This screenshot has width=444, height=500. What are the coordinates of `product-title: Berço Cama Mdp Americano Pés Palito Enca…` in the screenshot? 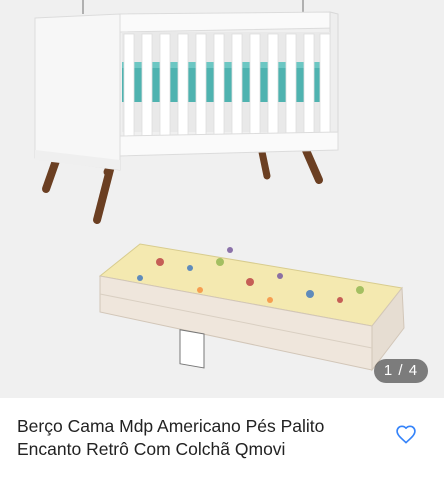 It's located at (171, 437).